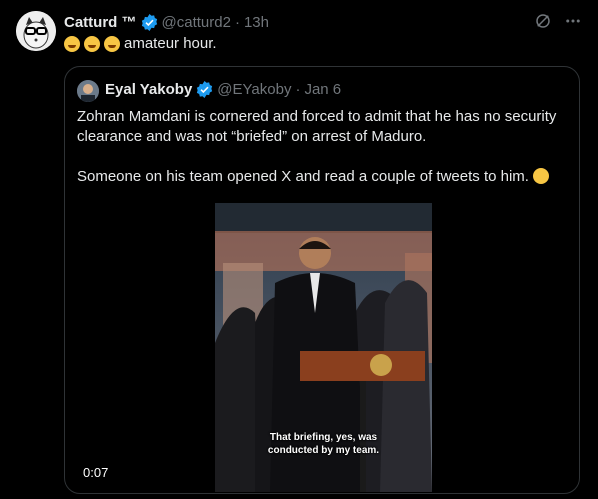  What do you see at coordinates (96, 472) in the screenshot?
I see `video-timestamp: 0:07` at bounding box center [96, 472].